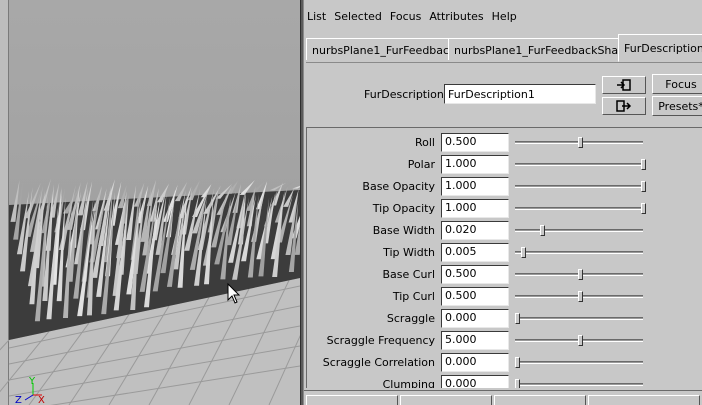 This screenshot has width=702, height=405. I want to click on tab-furfeedback: nurbsPlane1_FurFeedback, so click(384, 49).